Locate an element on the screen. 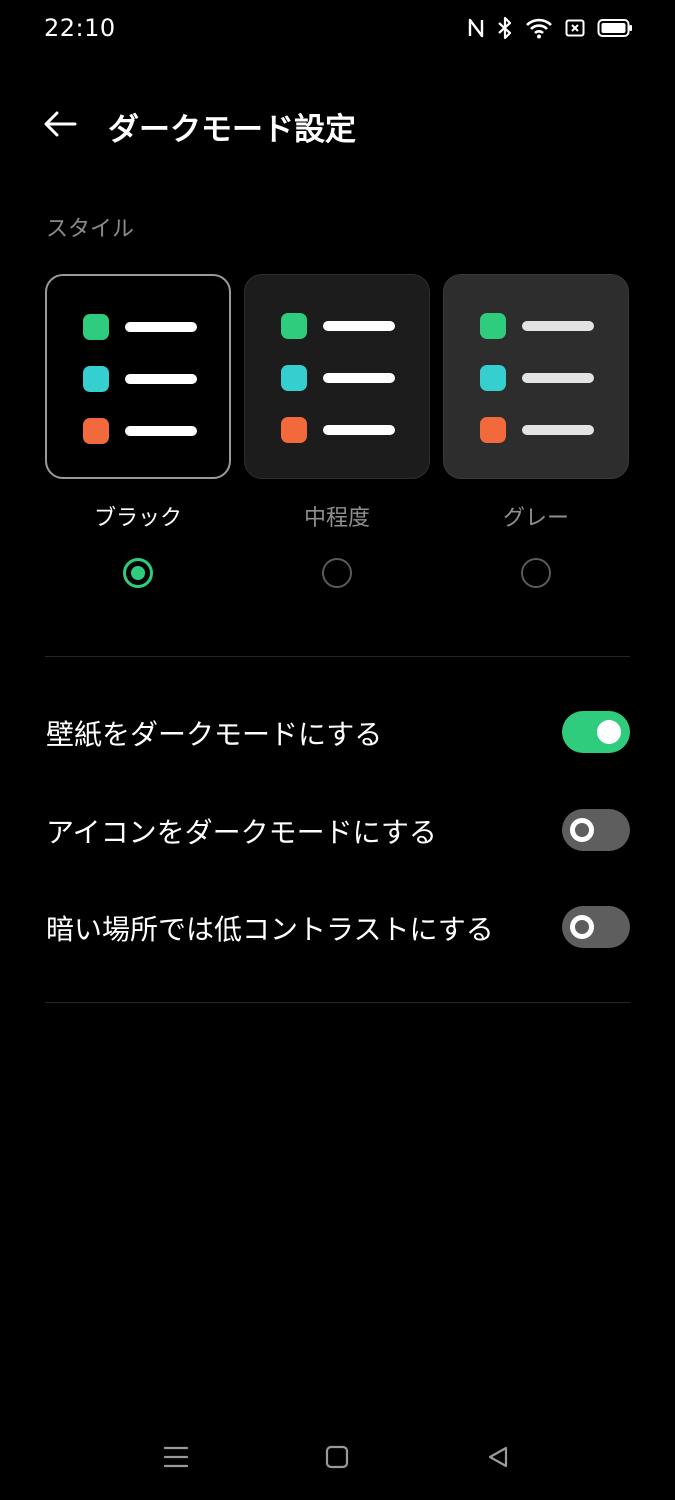 The width and height of the screenshot is (675, 1500). style-card-medium is located at coordinates (337, 376).